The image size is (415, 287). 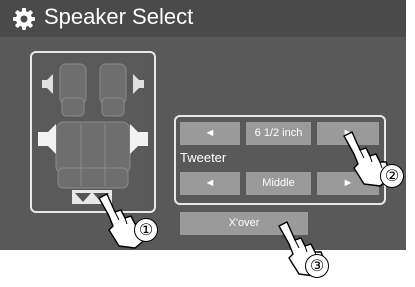 I want to click on speaker-size-label: 6 1/2 inch, so click(x=278, y=133).